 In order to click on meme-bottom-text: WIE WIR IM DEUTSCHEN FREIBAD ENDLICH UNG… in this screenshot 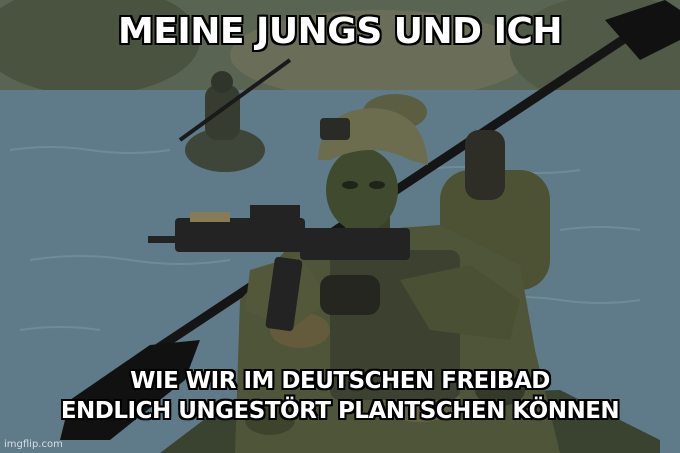, I will do `click(340, 396)`.